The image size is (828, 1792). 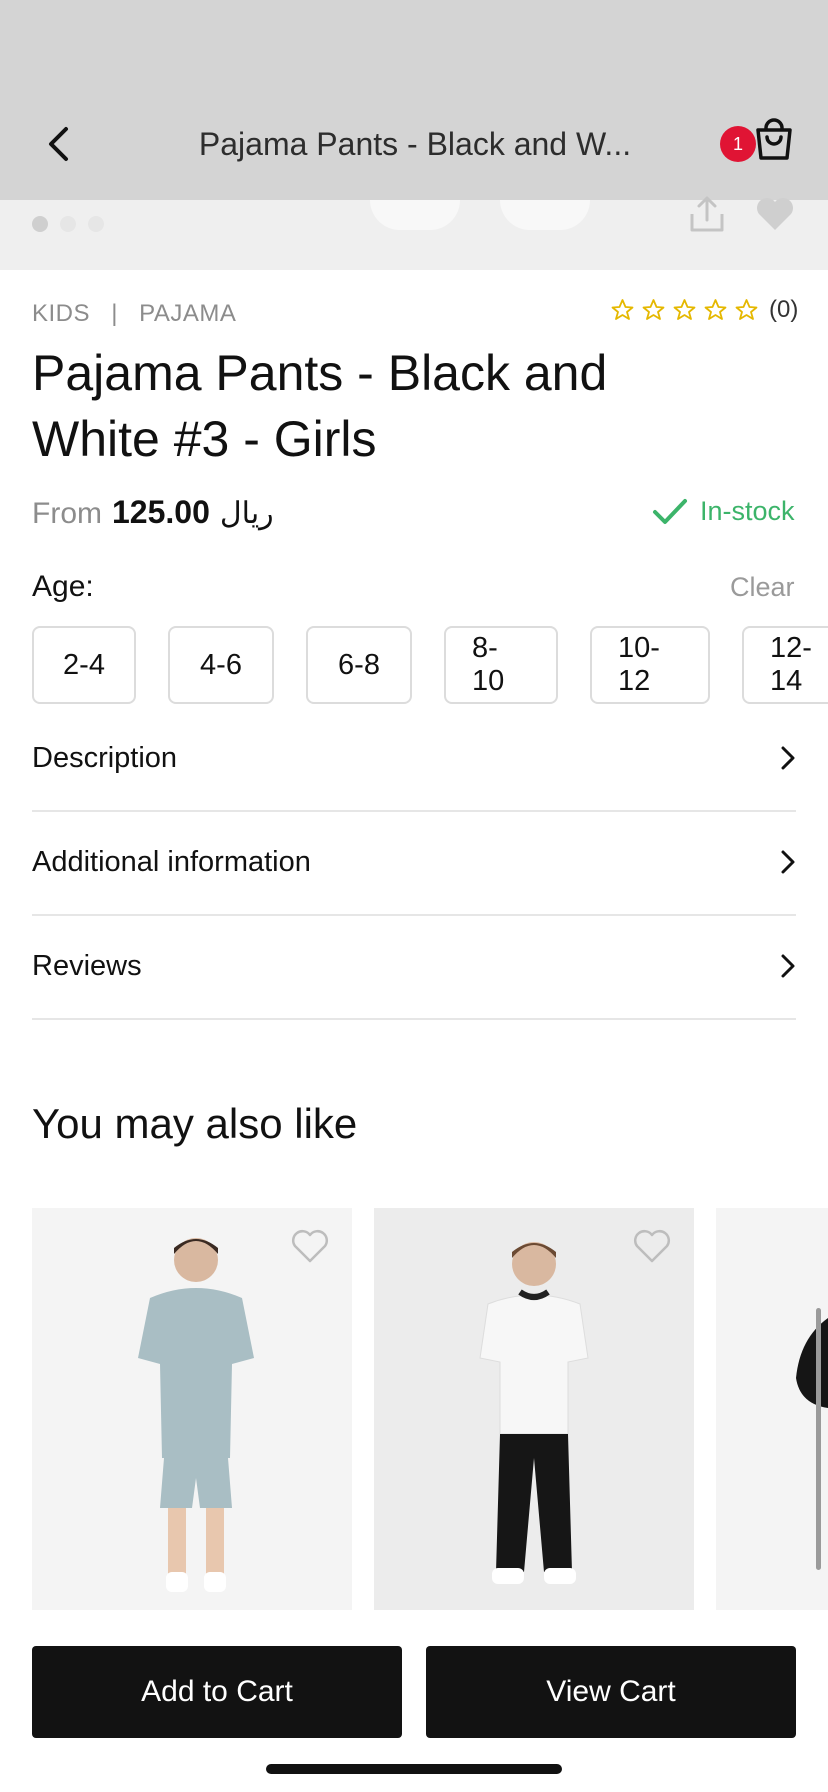 What do you see at coordinates (195, 1123) in the screenshot?
I see `recommendations-title: You may also like` at bounding box center [195, 1123].